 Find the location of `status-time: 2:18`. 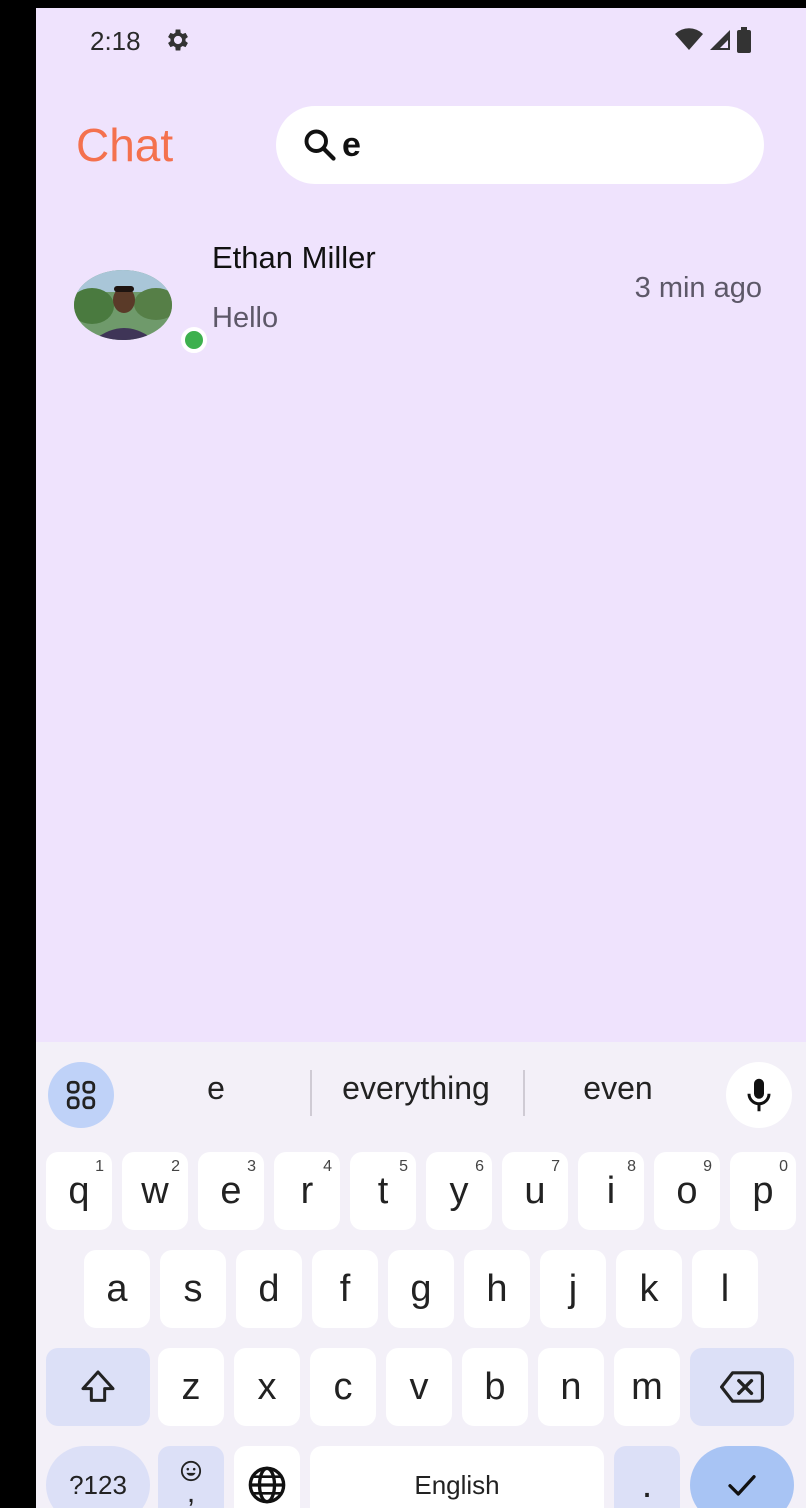

status-time: 2:18 is located at coordinates (115, 41).